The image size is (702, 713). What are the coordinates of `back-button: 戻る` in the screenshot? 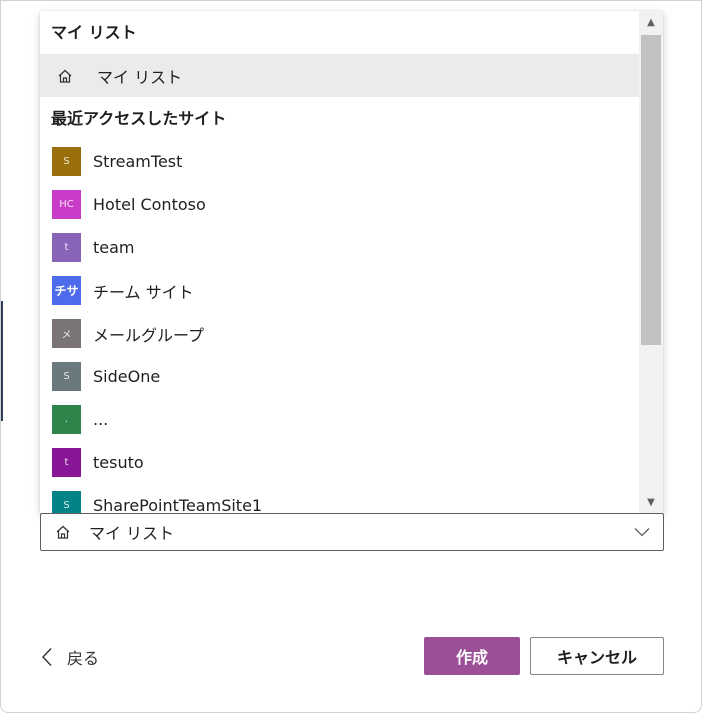 It's located at (69, 657).